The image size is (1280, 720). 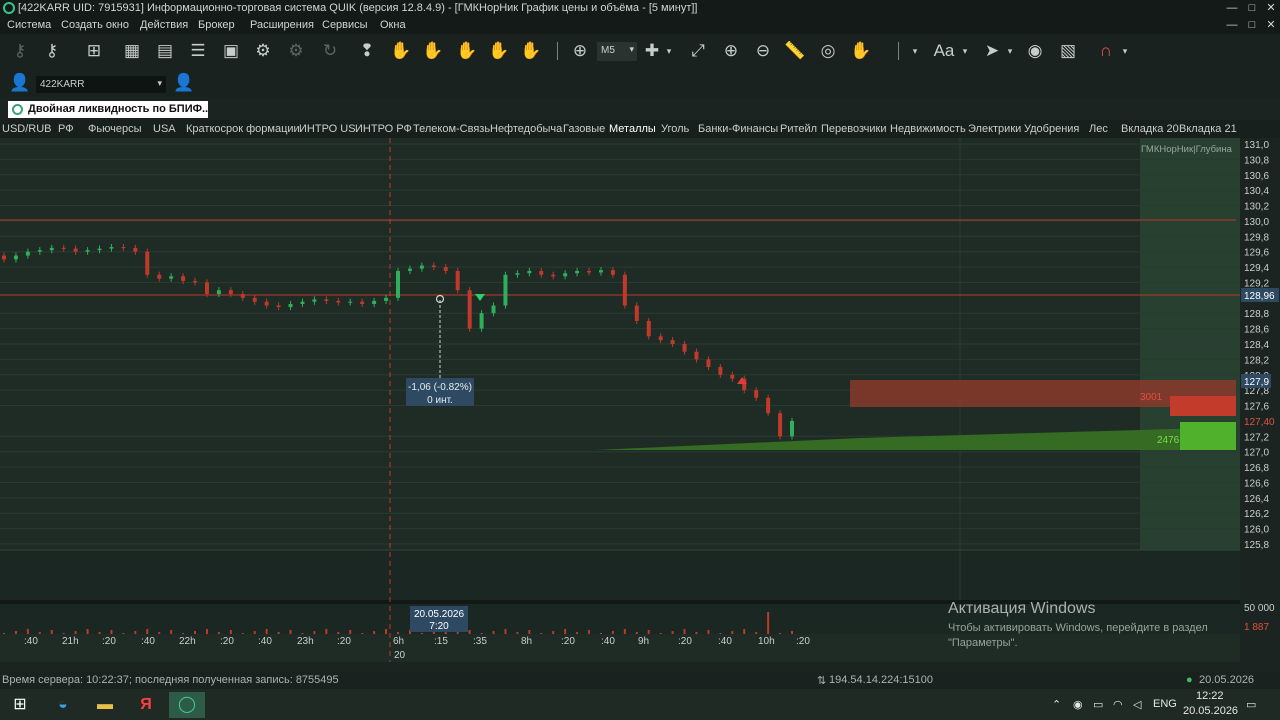 What do you see at coordinates (66, 129) in the screenshot?
I see `tab-rf: РФ` at bounding box center [66, 129].